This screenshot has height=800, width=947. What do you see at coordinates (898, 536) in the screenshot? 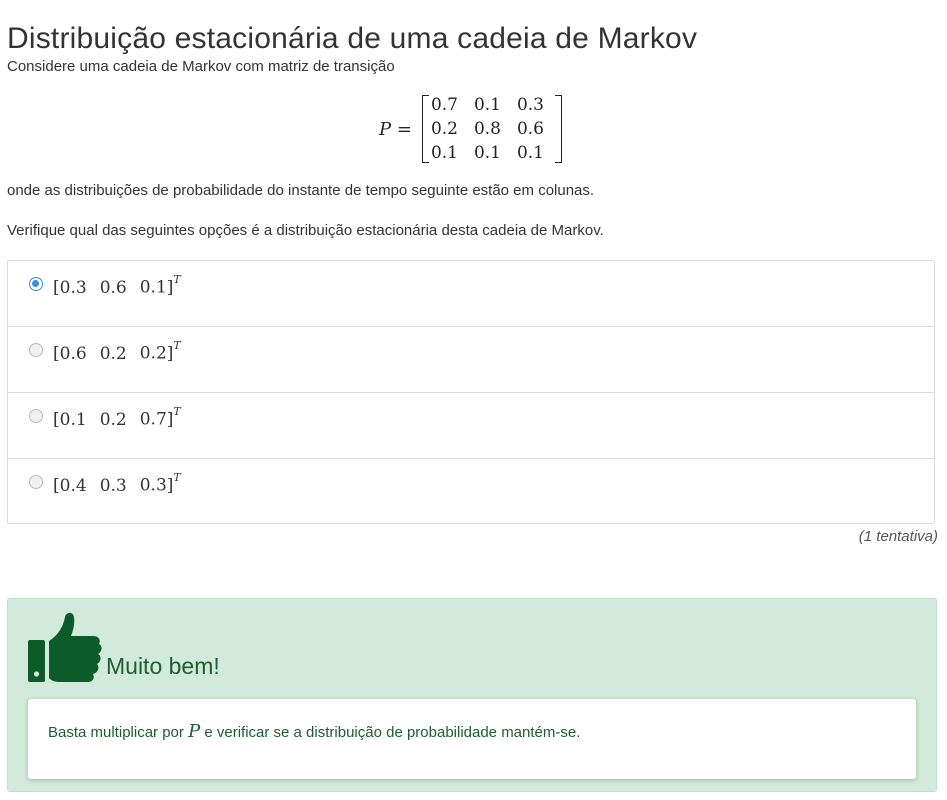
I see `attempts-counter: (1 tentativa)` at bounding box center [898, 536].